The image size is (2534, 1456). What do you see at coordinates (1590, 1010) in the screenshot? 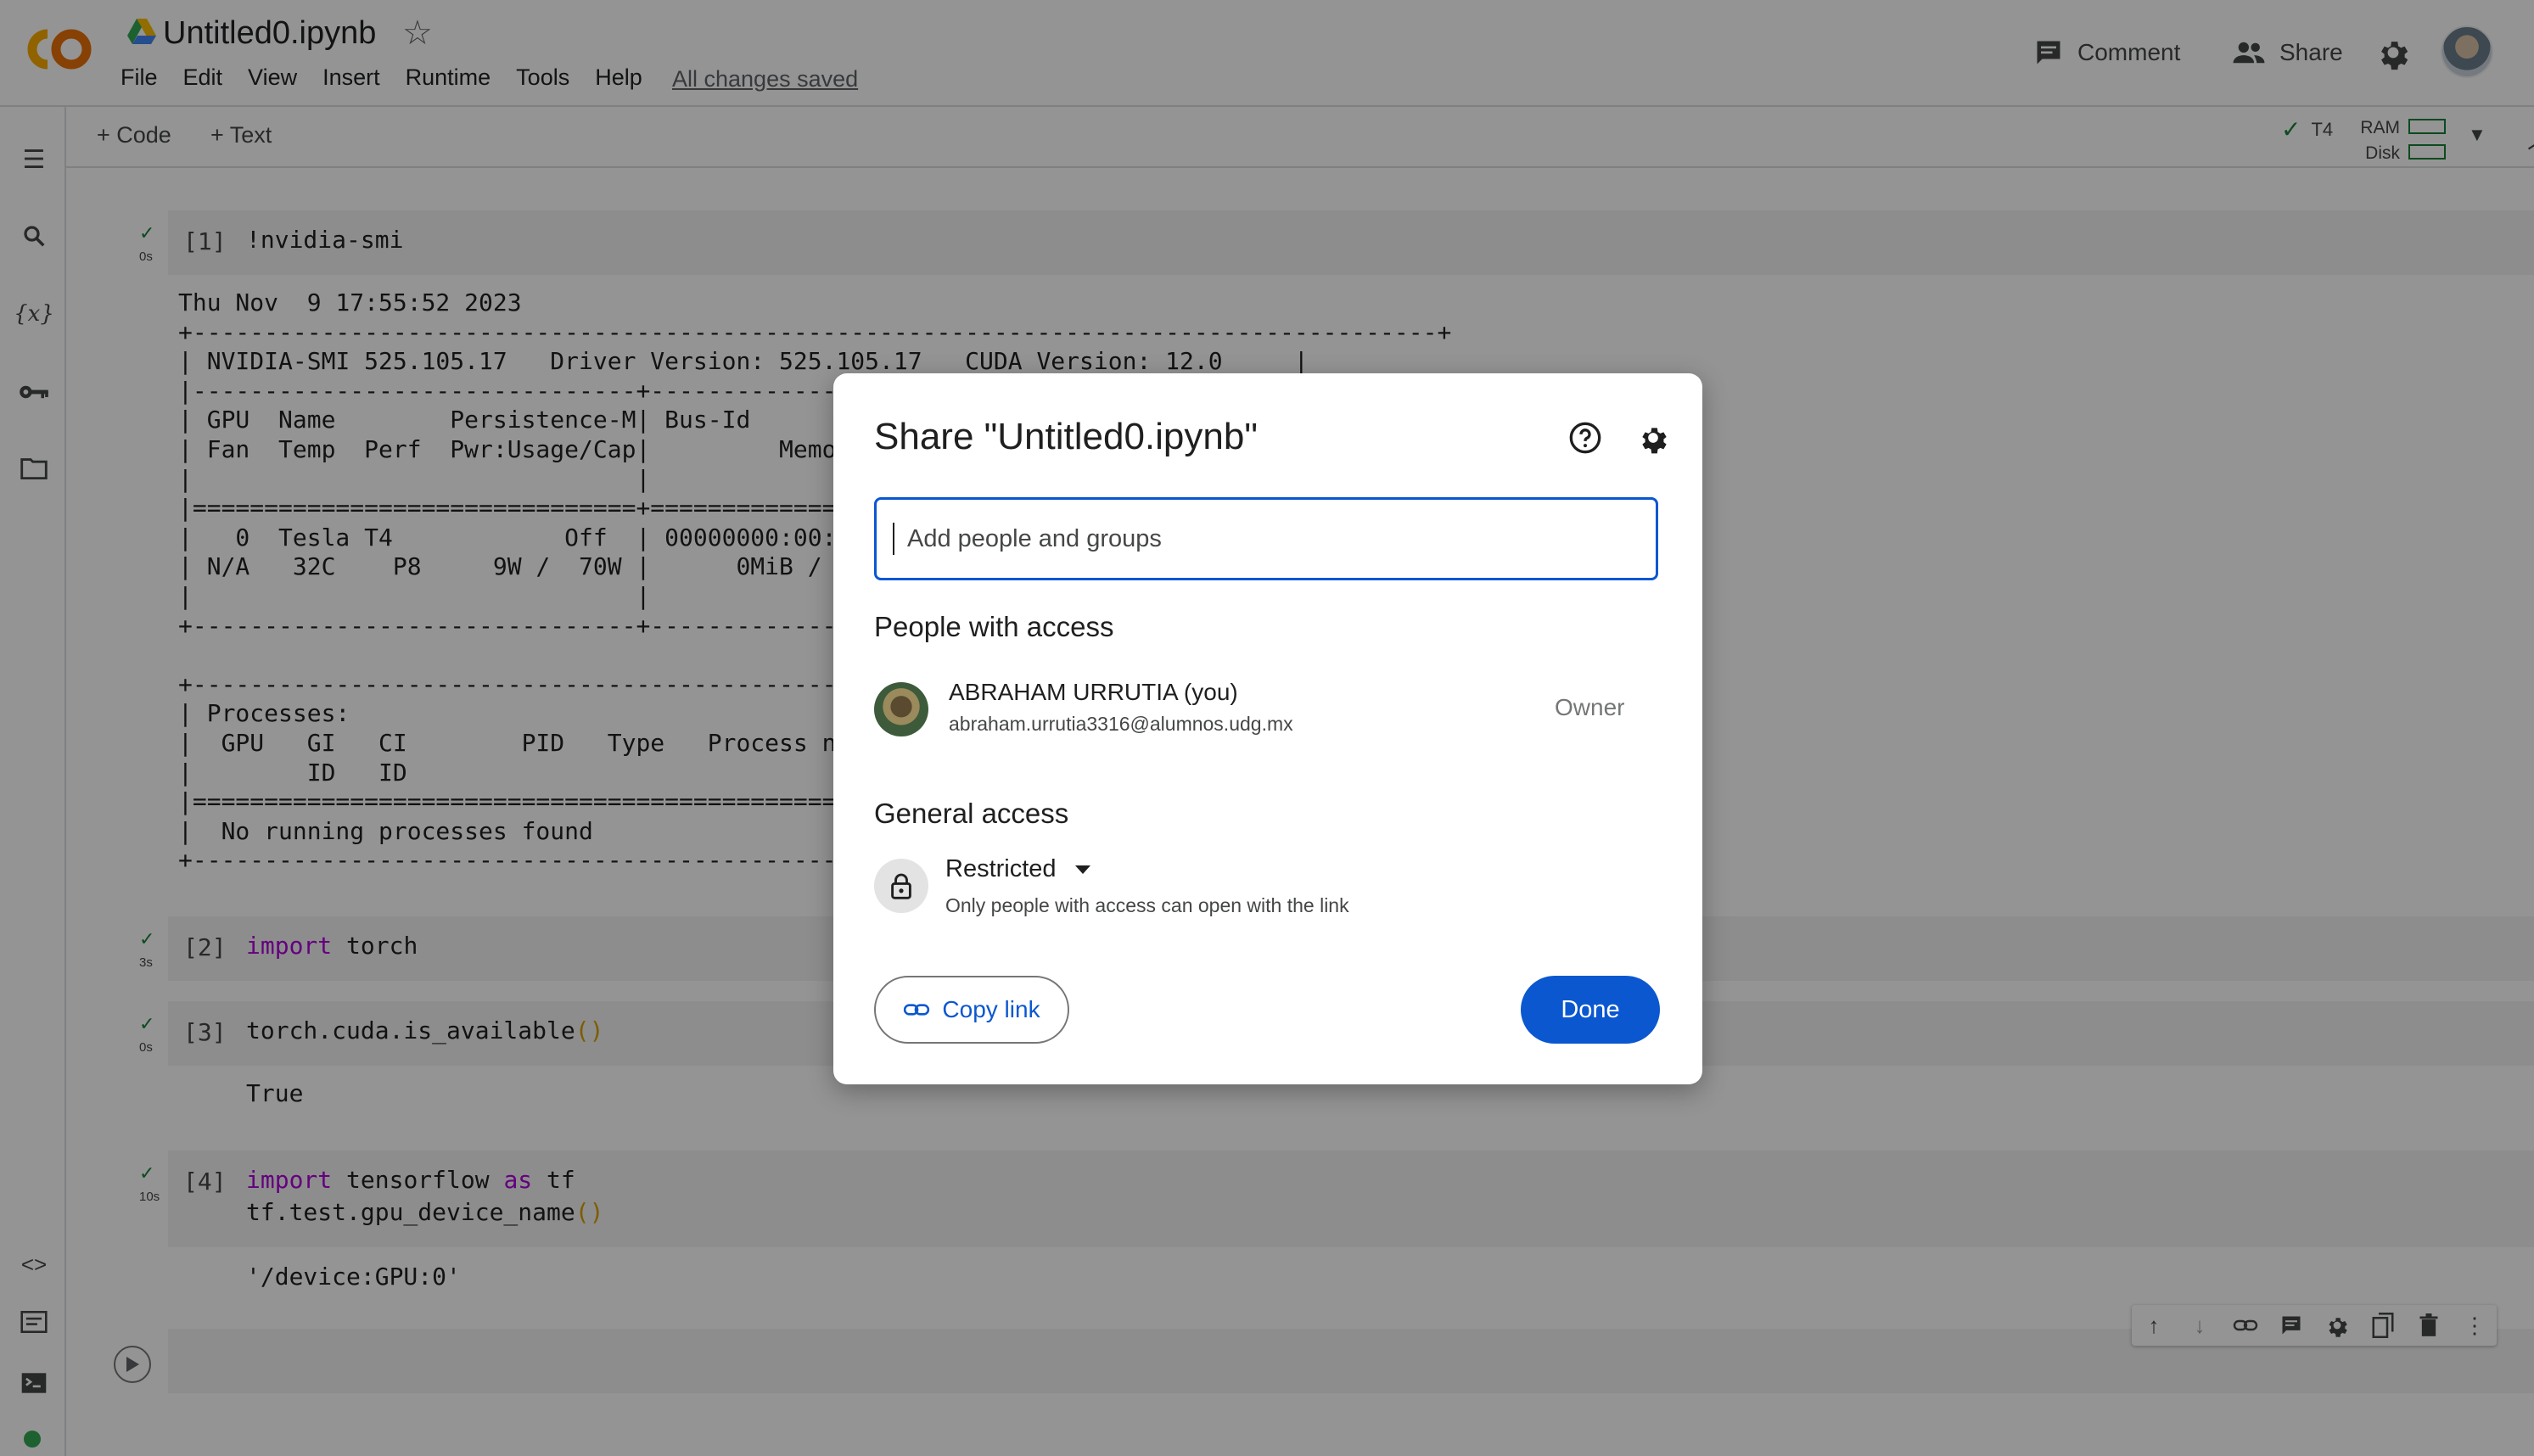
I see `done-button: Done` at bounding box center [1590, 1010].